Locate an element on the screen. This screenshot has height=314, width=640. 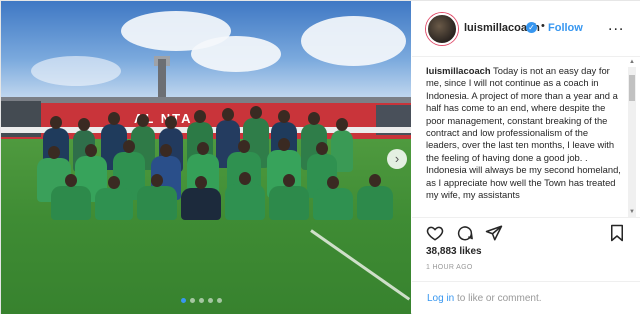
login-link: Log in is located at coordinates (440, 298).